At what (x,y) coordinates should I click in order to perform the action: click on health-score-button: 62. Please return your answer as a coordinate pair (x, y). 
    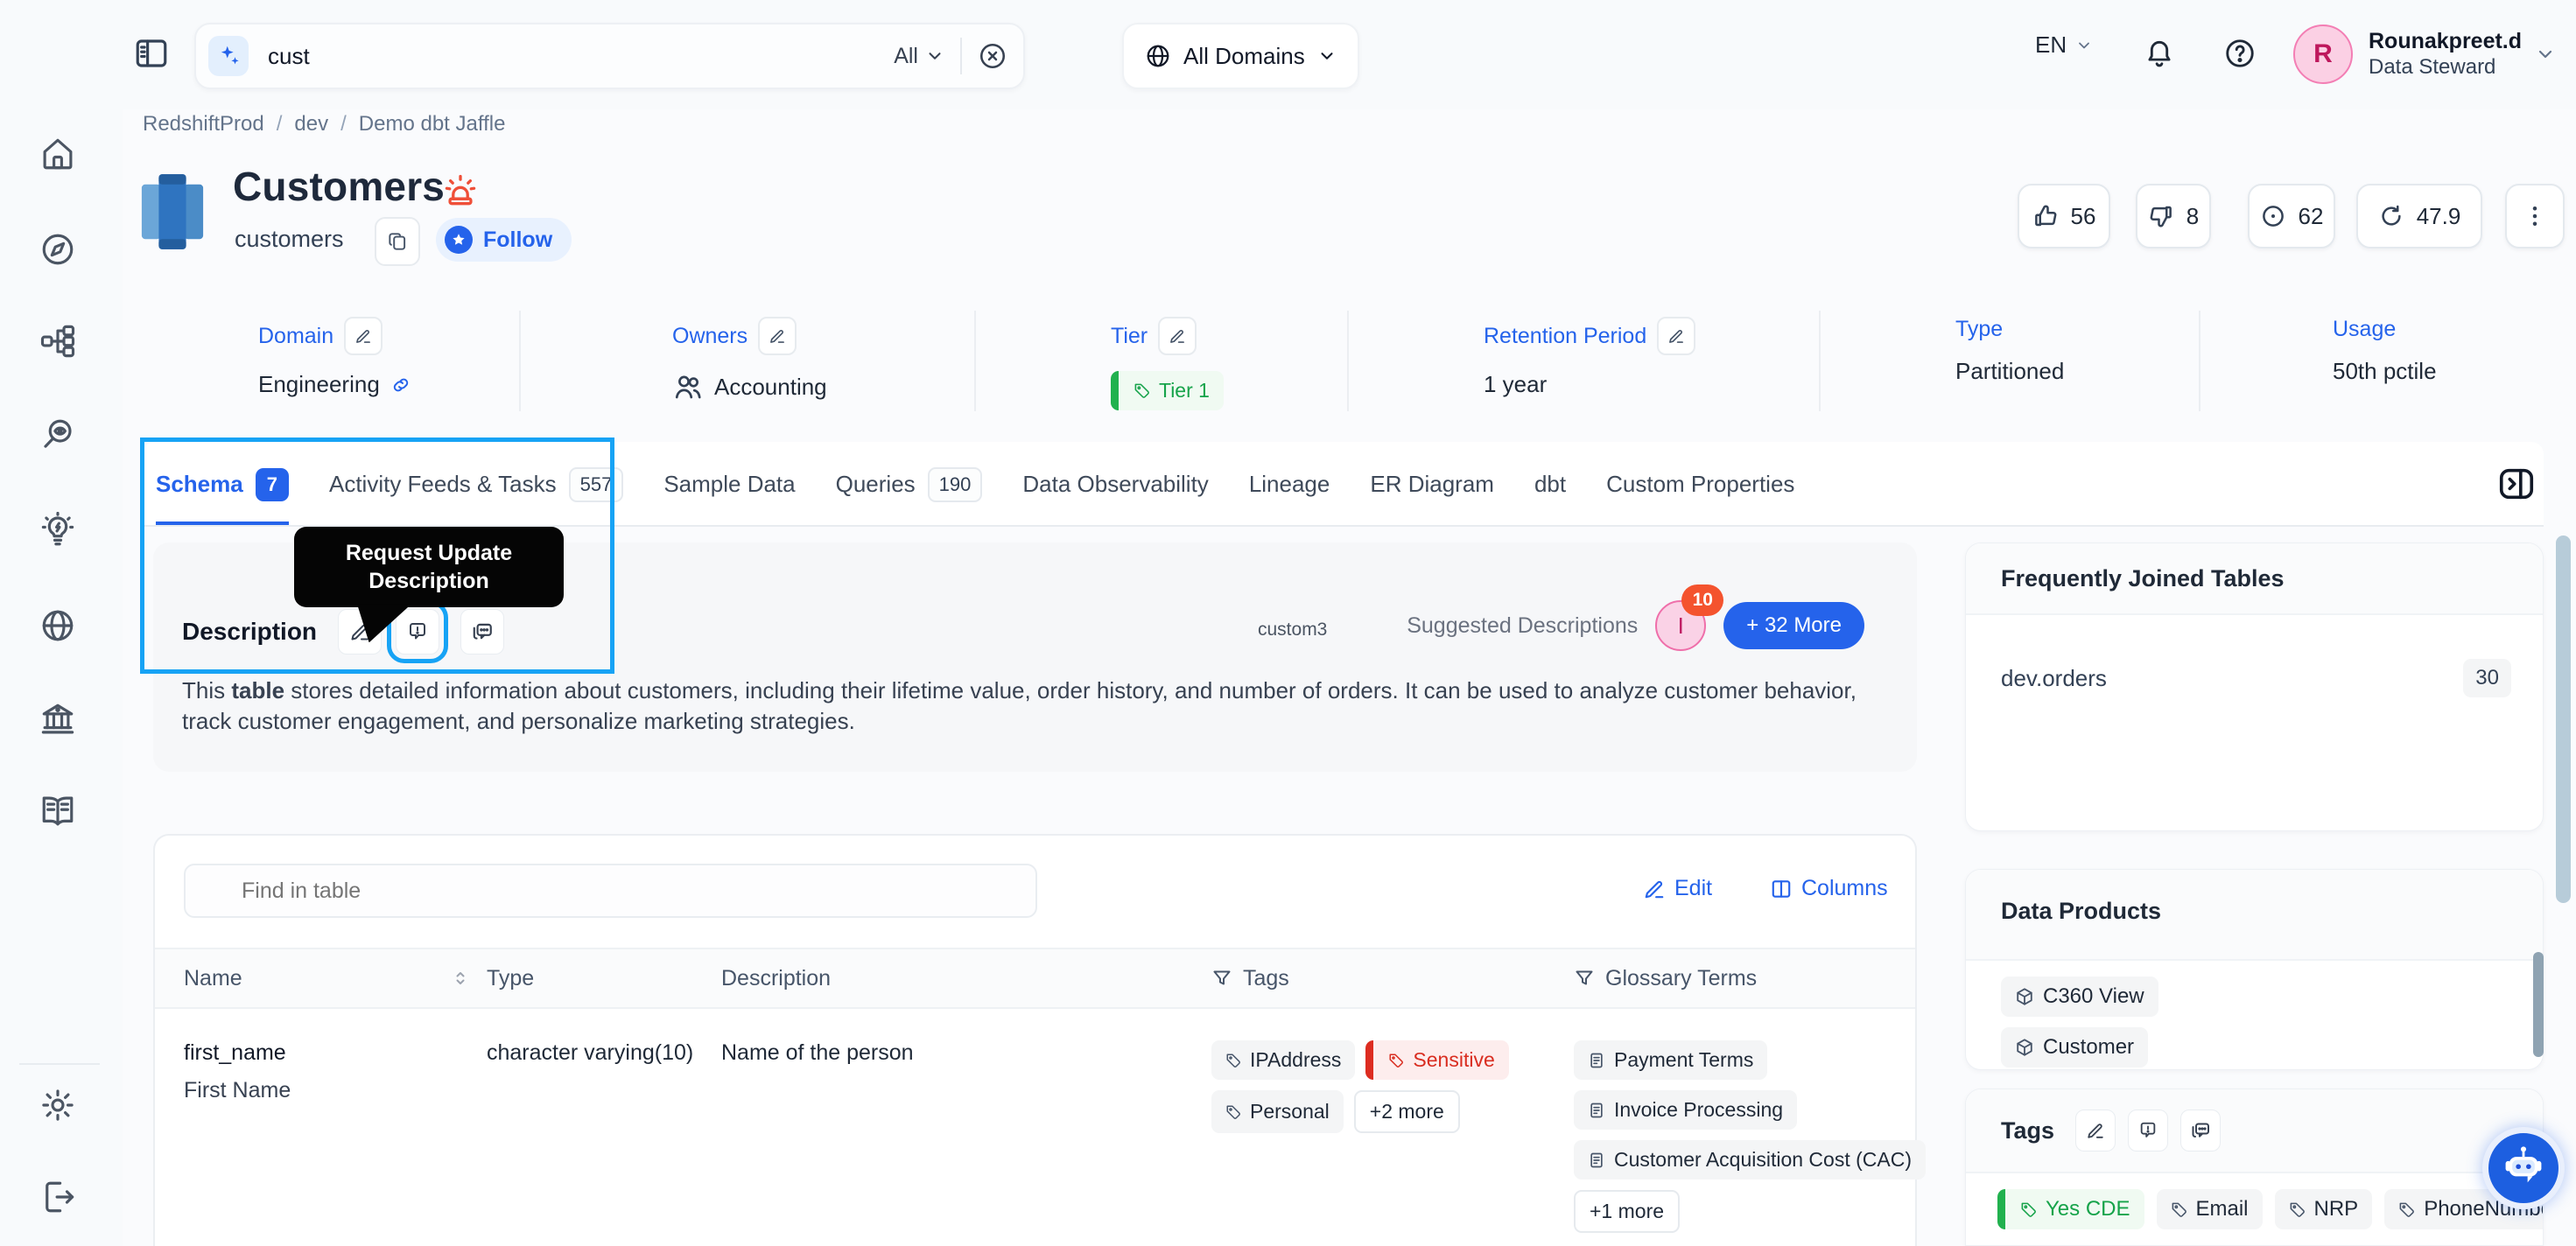
    Looking at the image, I should click on (2291, 216).